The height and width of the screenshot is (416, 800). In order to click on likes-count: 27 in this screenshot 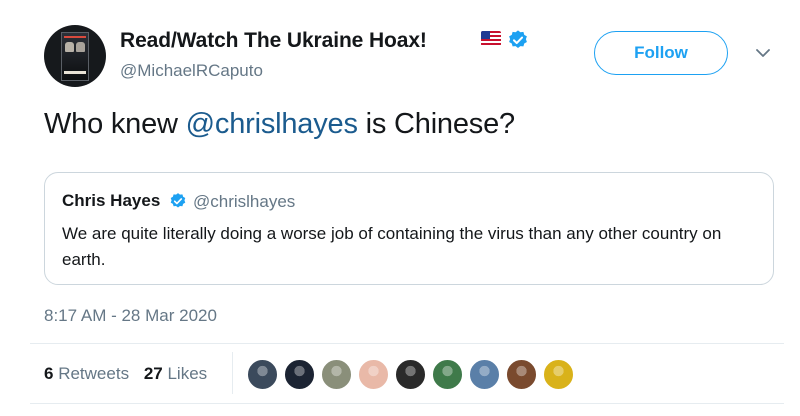, I will do `click(153, 373)`.